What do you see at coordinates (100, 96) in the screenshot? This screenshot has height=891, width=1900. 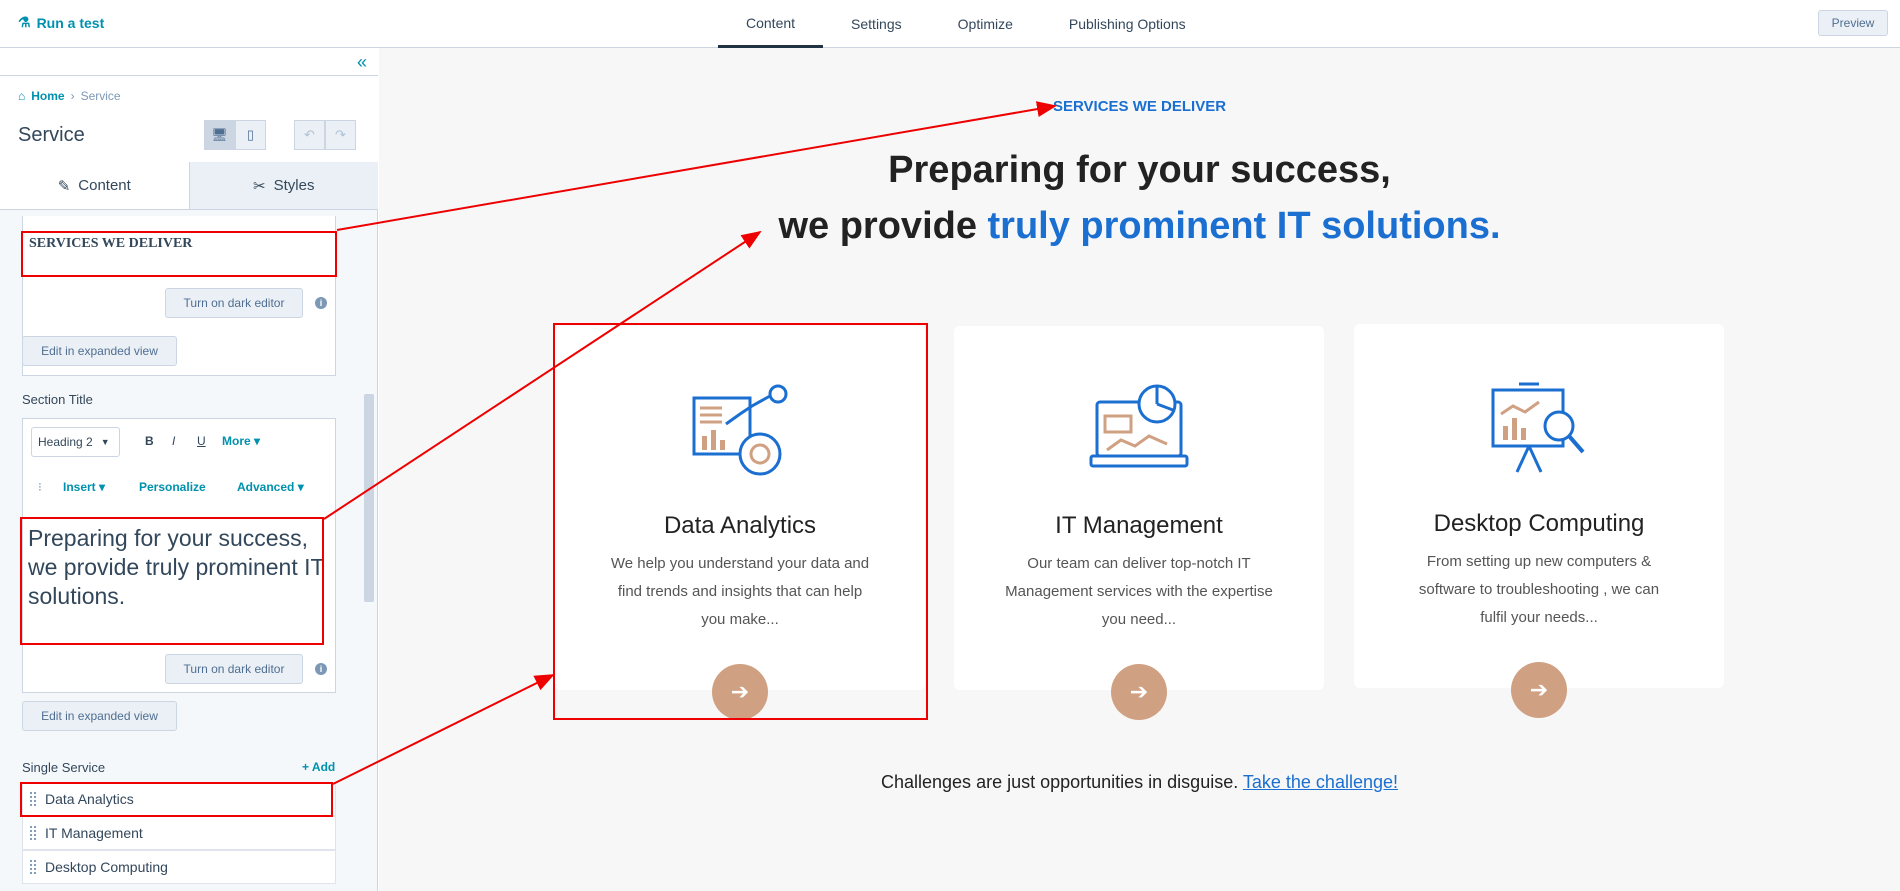 I see `breadcrumb-current: Service` at bounding box center [100, 96].